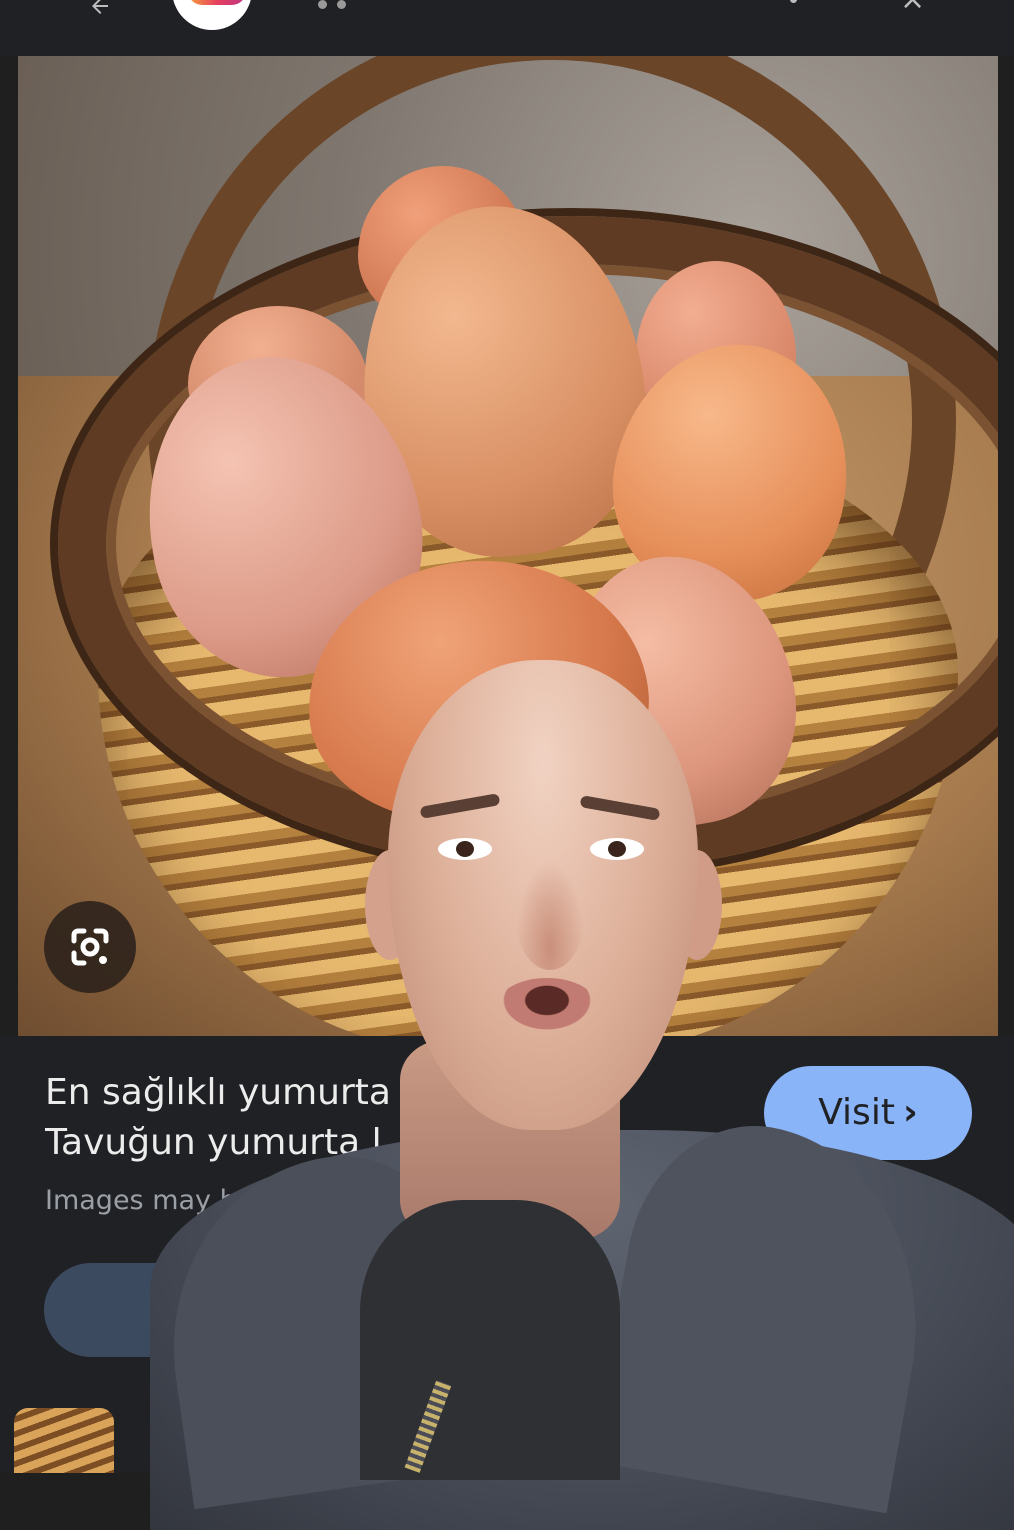 The height and width of the screenshot is (1530, 1014). What do you see at coordinates (918, 7) in the screenshot?
I see `close-icon: ×` at bounding box center [918, 7].